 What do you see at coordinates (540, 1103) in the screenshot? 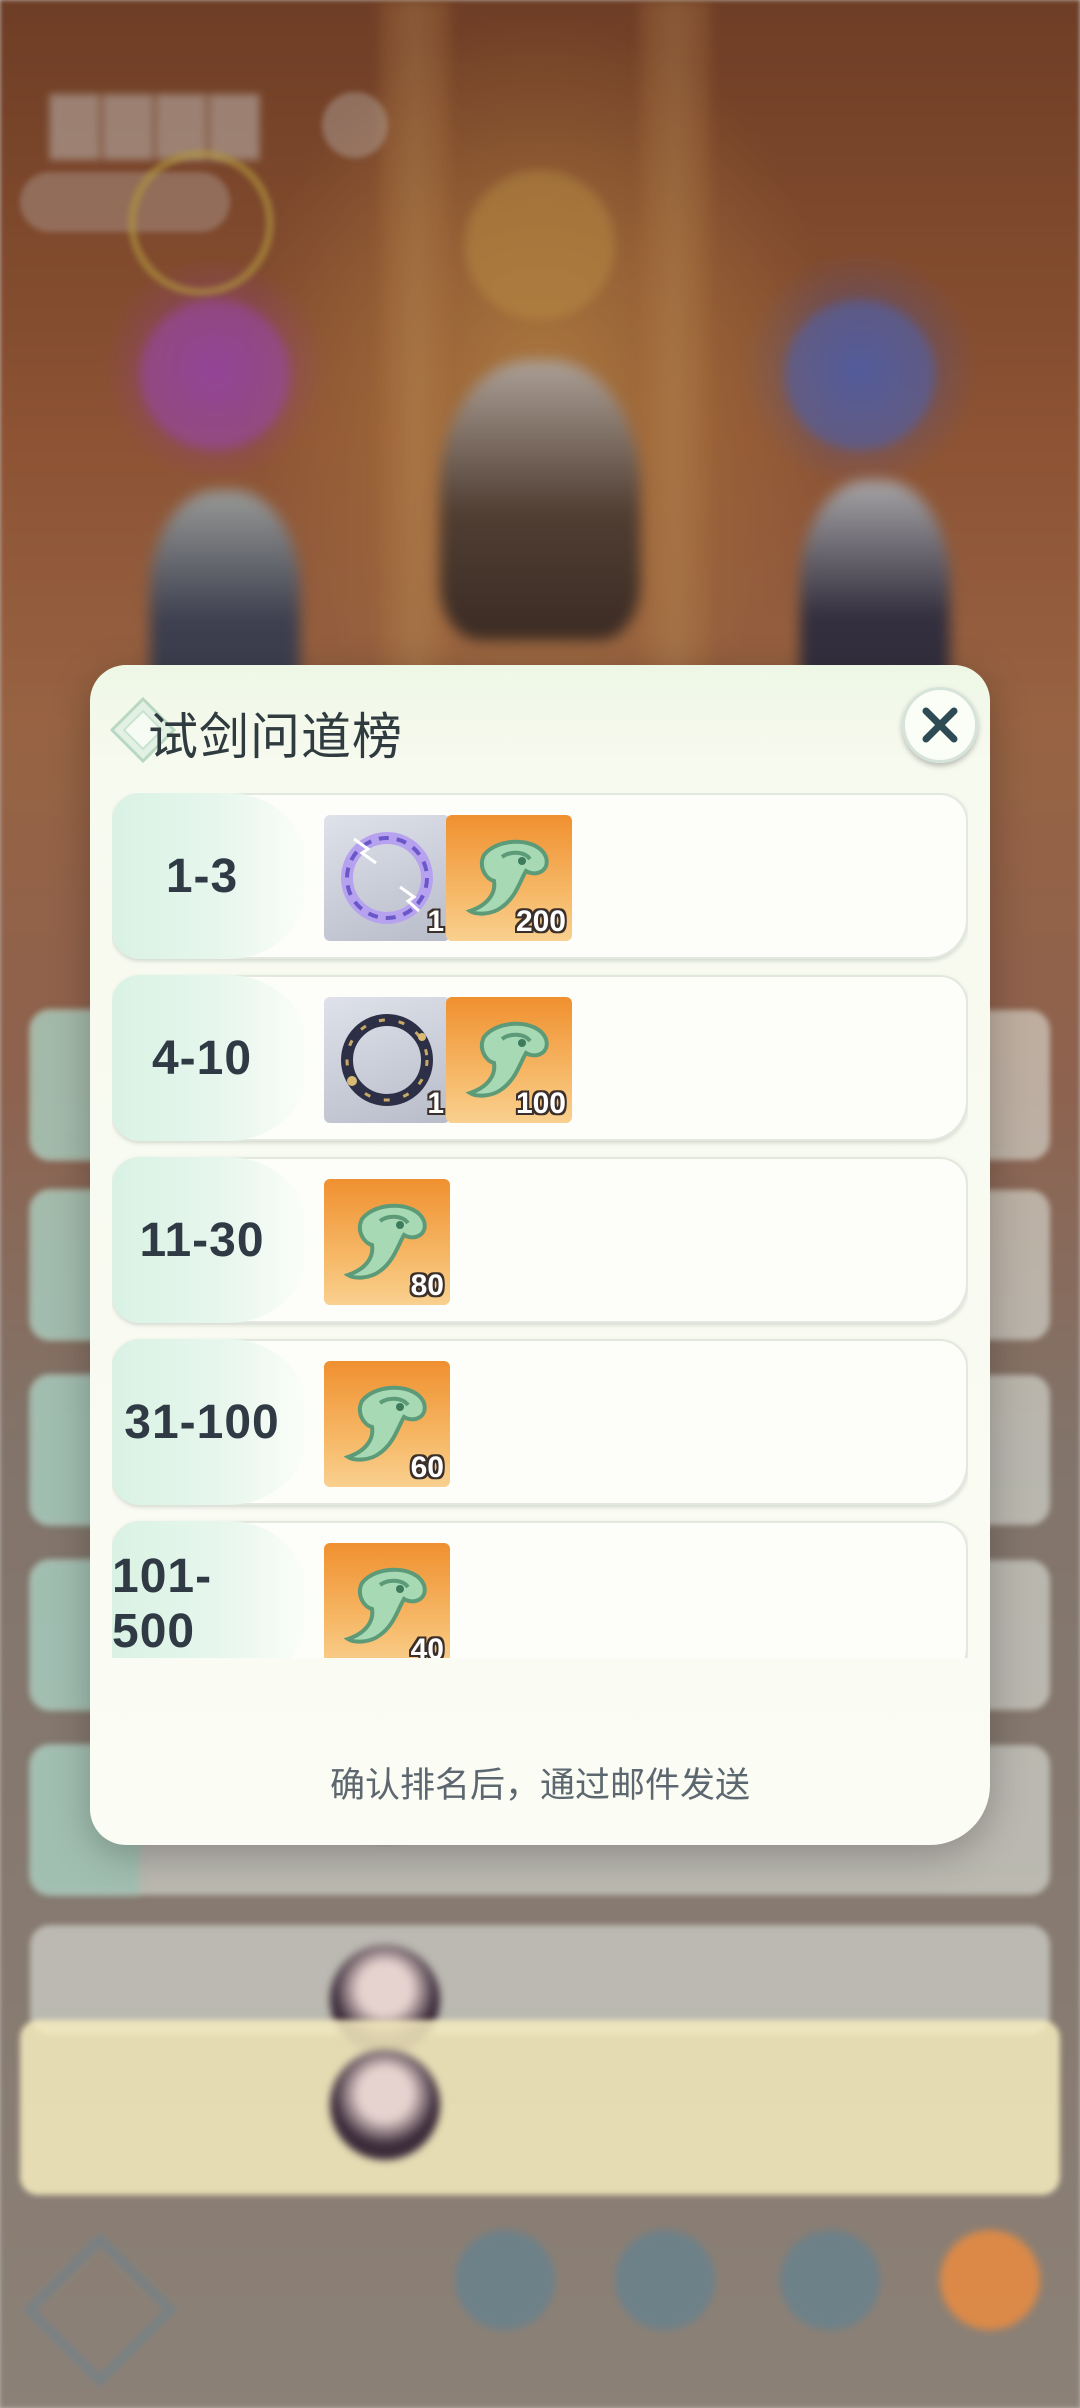
I see `item-count: 100` at bounding box center [540, 1103].